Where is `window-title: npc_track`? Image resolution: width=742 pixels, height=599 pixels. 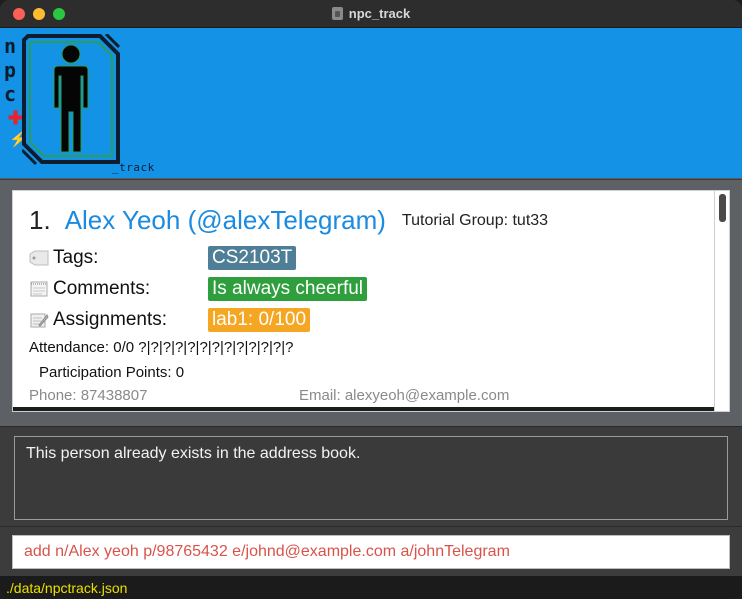
window-title: npc_track is located at coordinates (379, 13).